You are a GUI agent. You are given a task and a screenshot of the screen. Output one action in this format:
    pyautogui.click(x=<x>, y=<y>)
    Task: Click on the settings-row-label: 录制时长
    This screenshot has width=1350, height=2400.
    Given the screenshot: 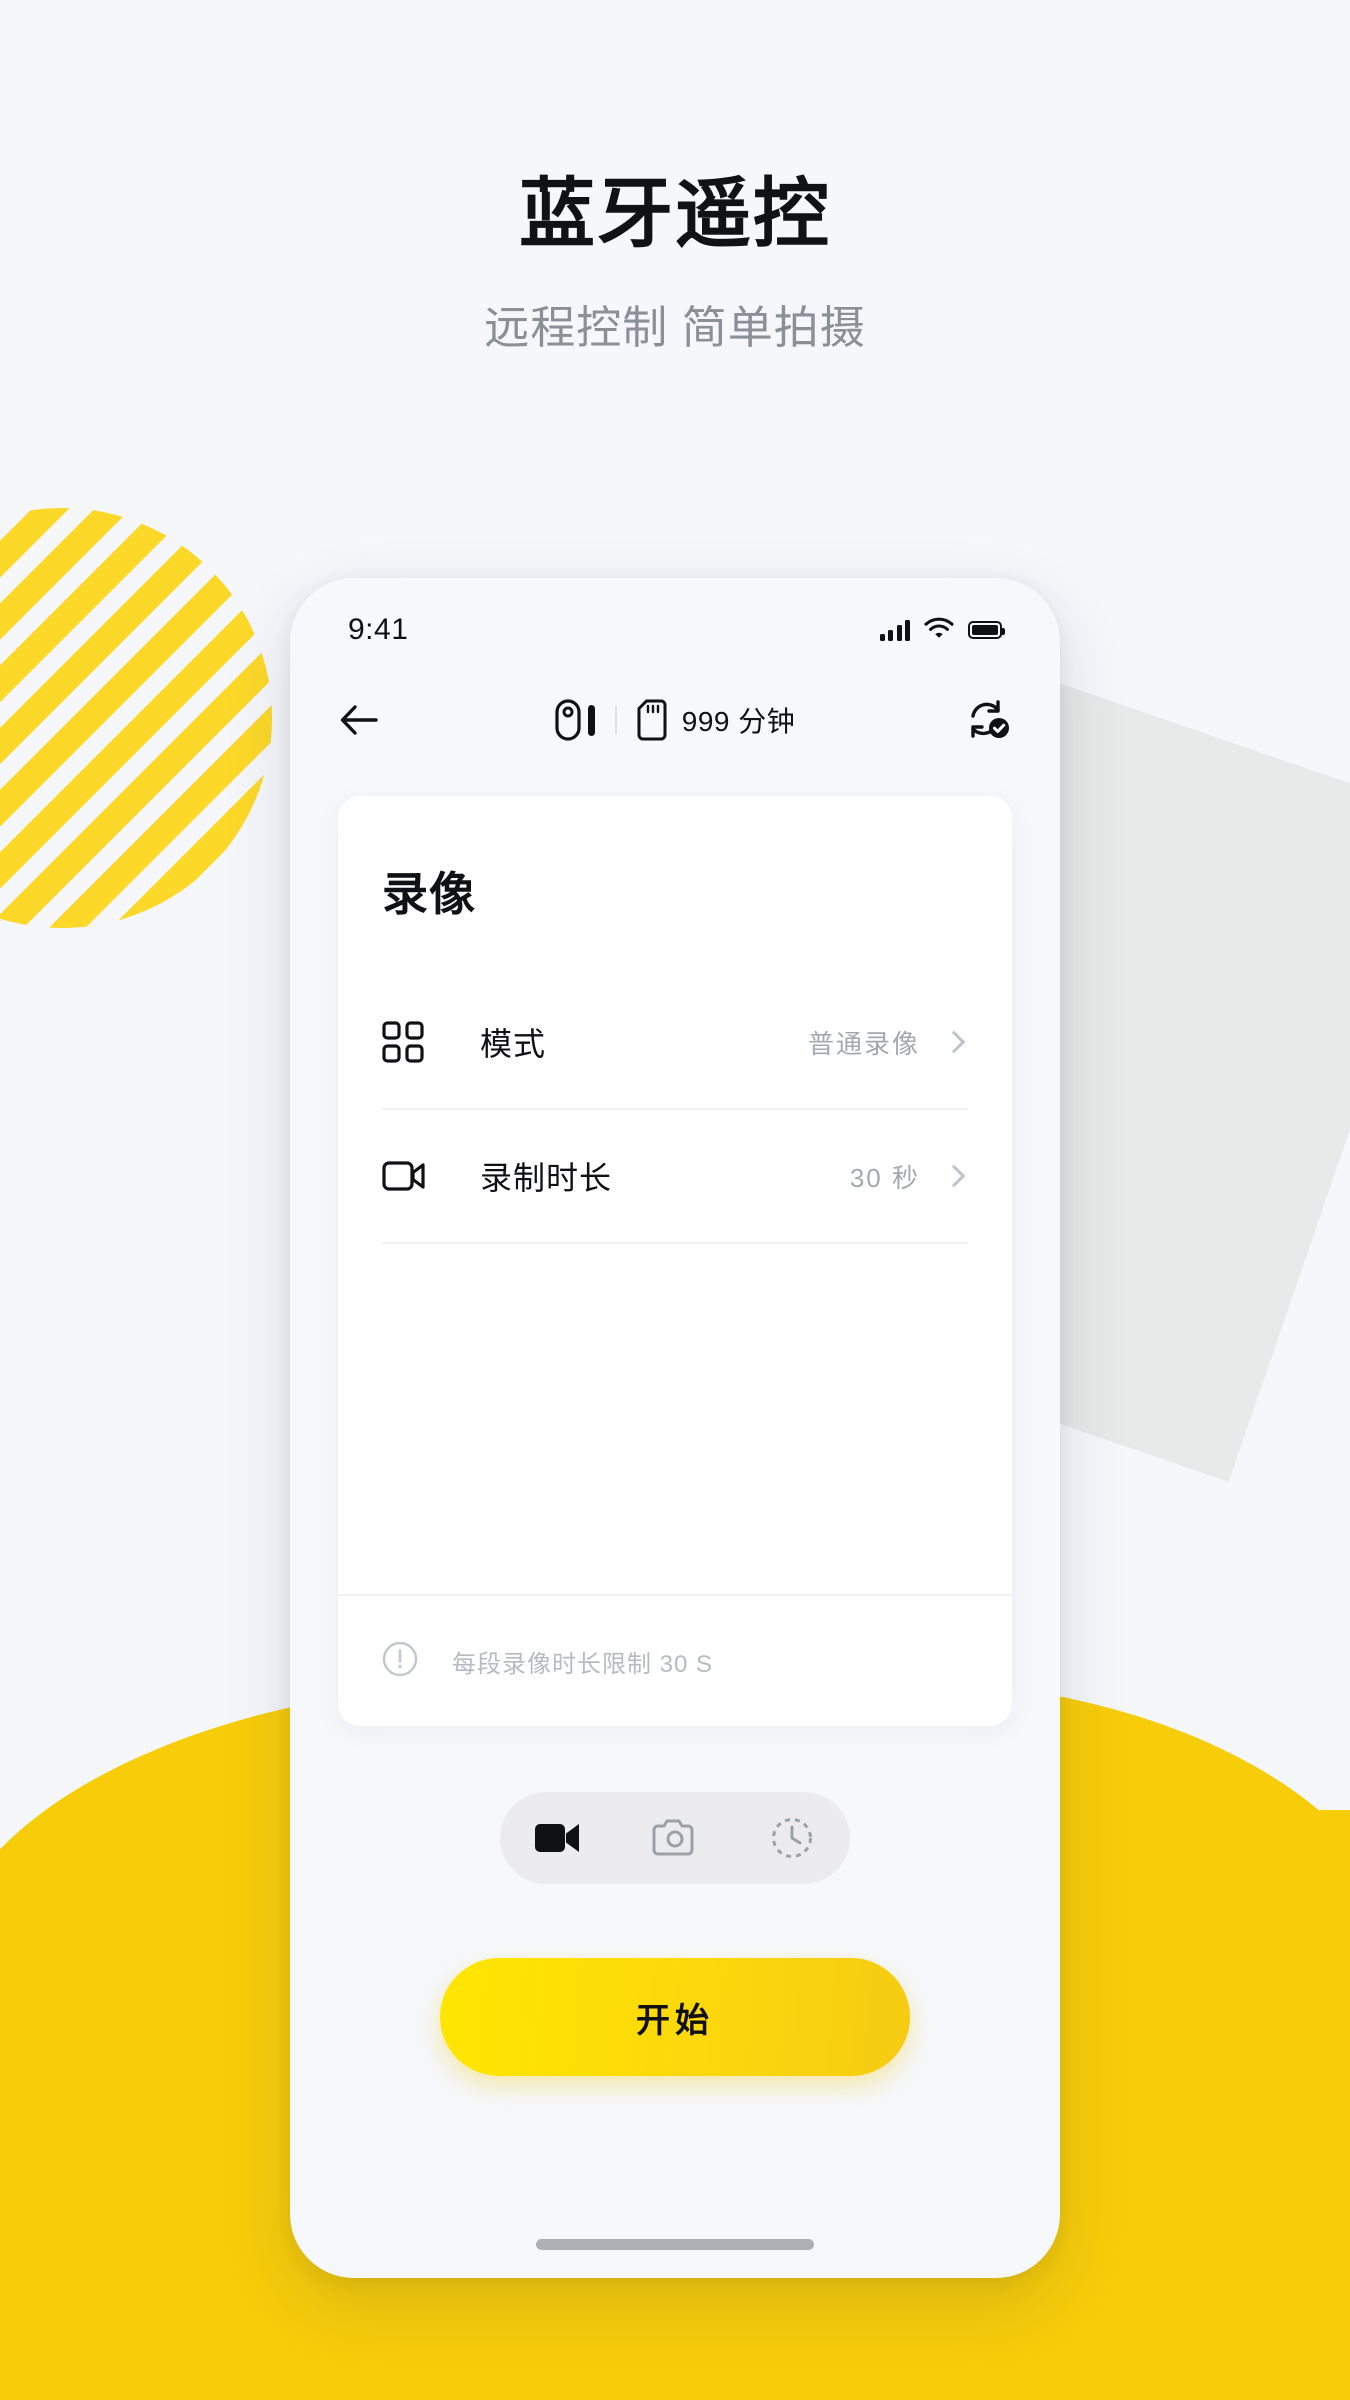 What is the action you would take?
    pyautogui.click(x=546, y=1178)
    